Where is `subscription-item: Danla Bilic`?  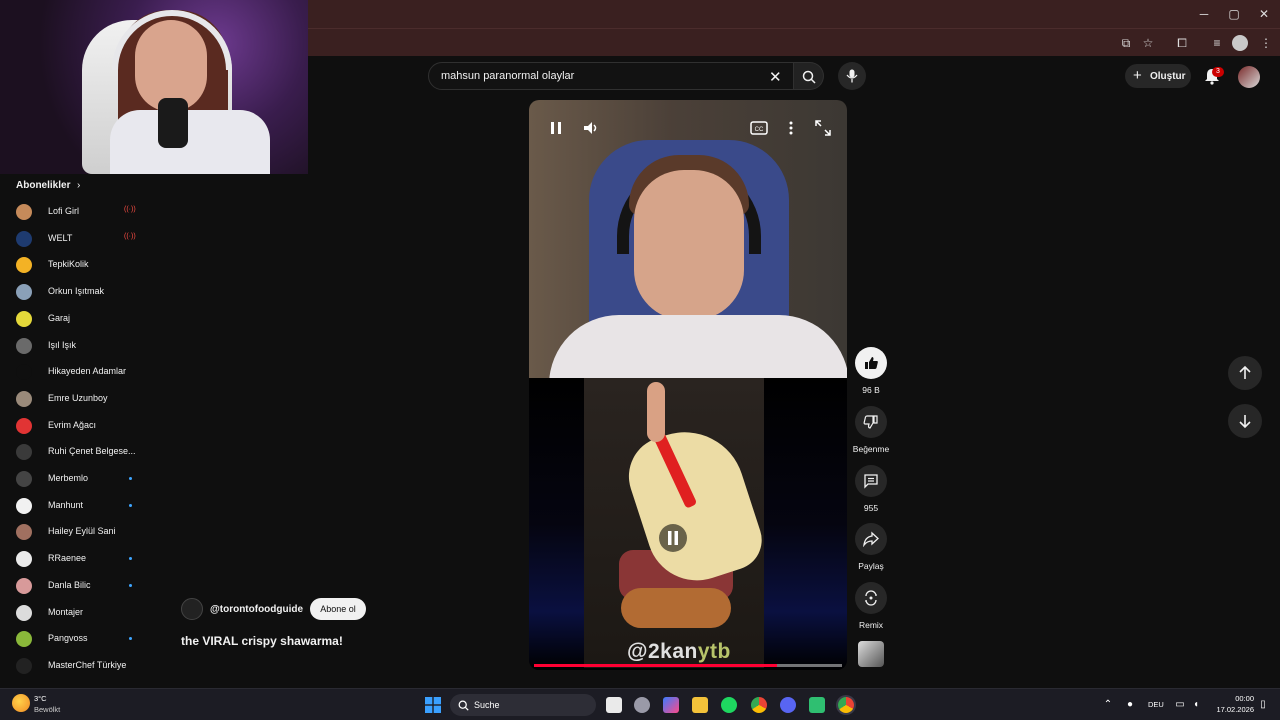 subscription-item: Danla Bilic is located at coordinates (90, 586).